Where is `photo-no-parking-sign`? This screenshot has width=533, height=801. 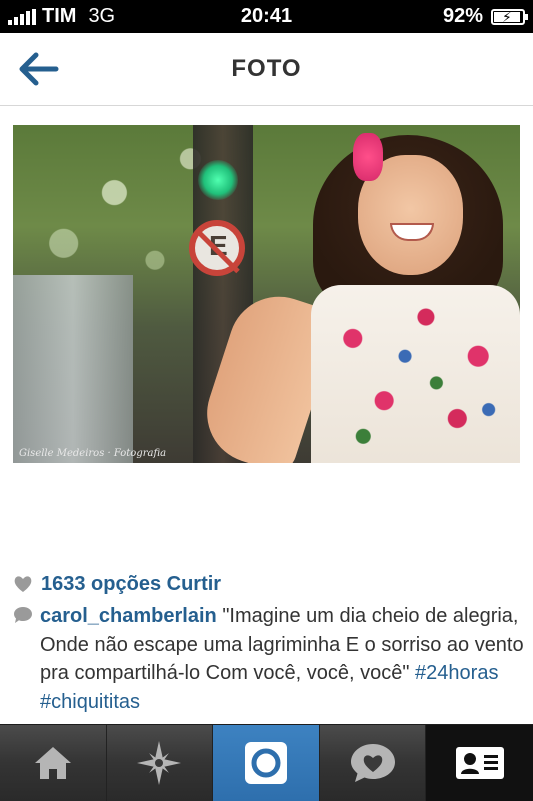
photo-no-parking-sign is located at coordinates (217, 248).